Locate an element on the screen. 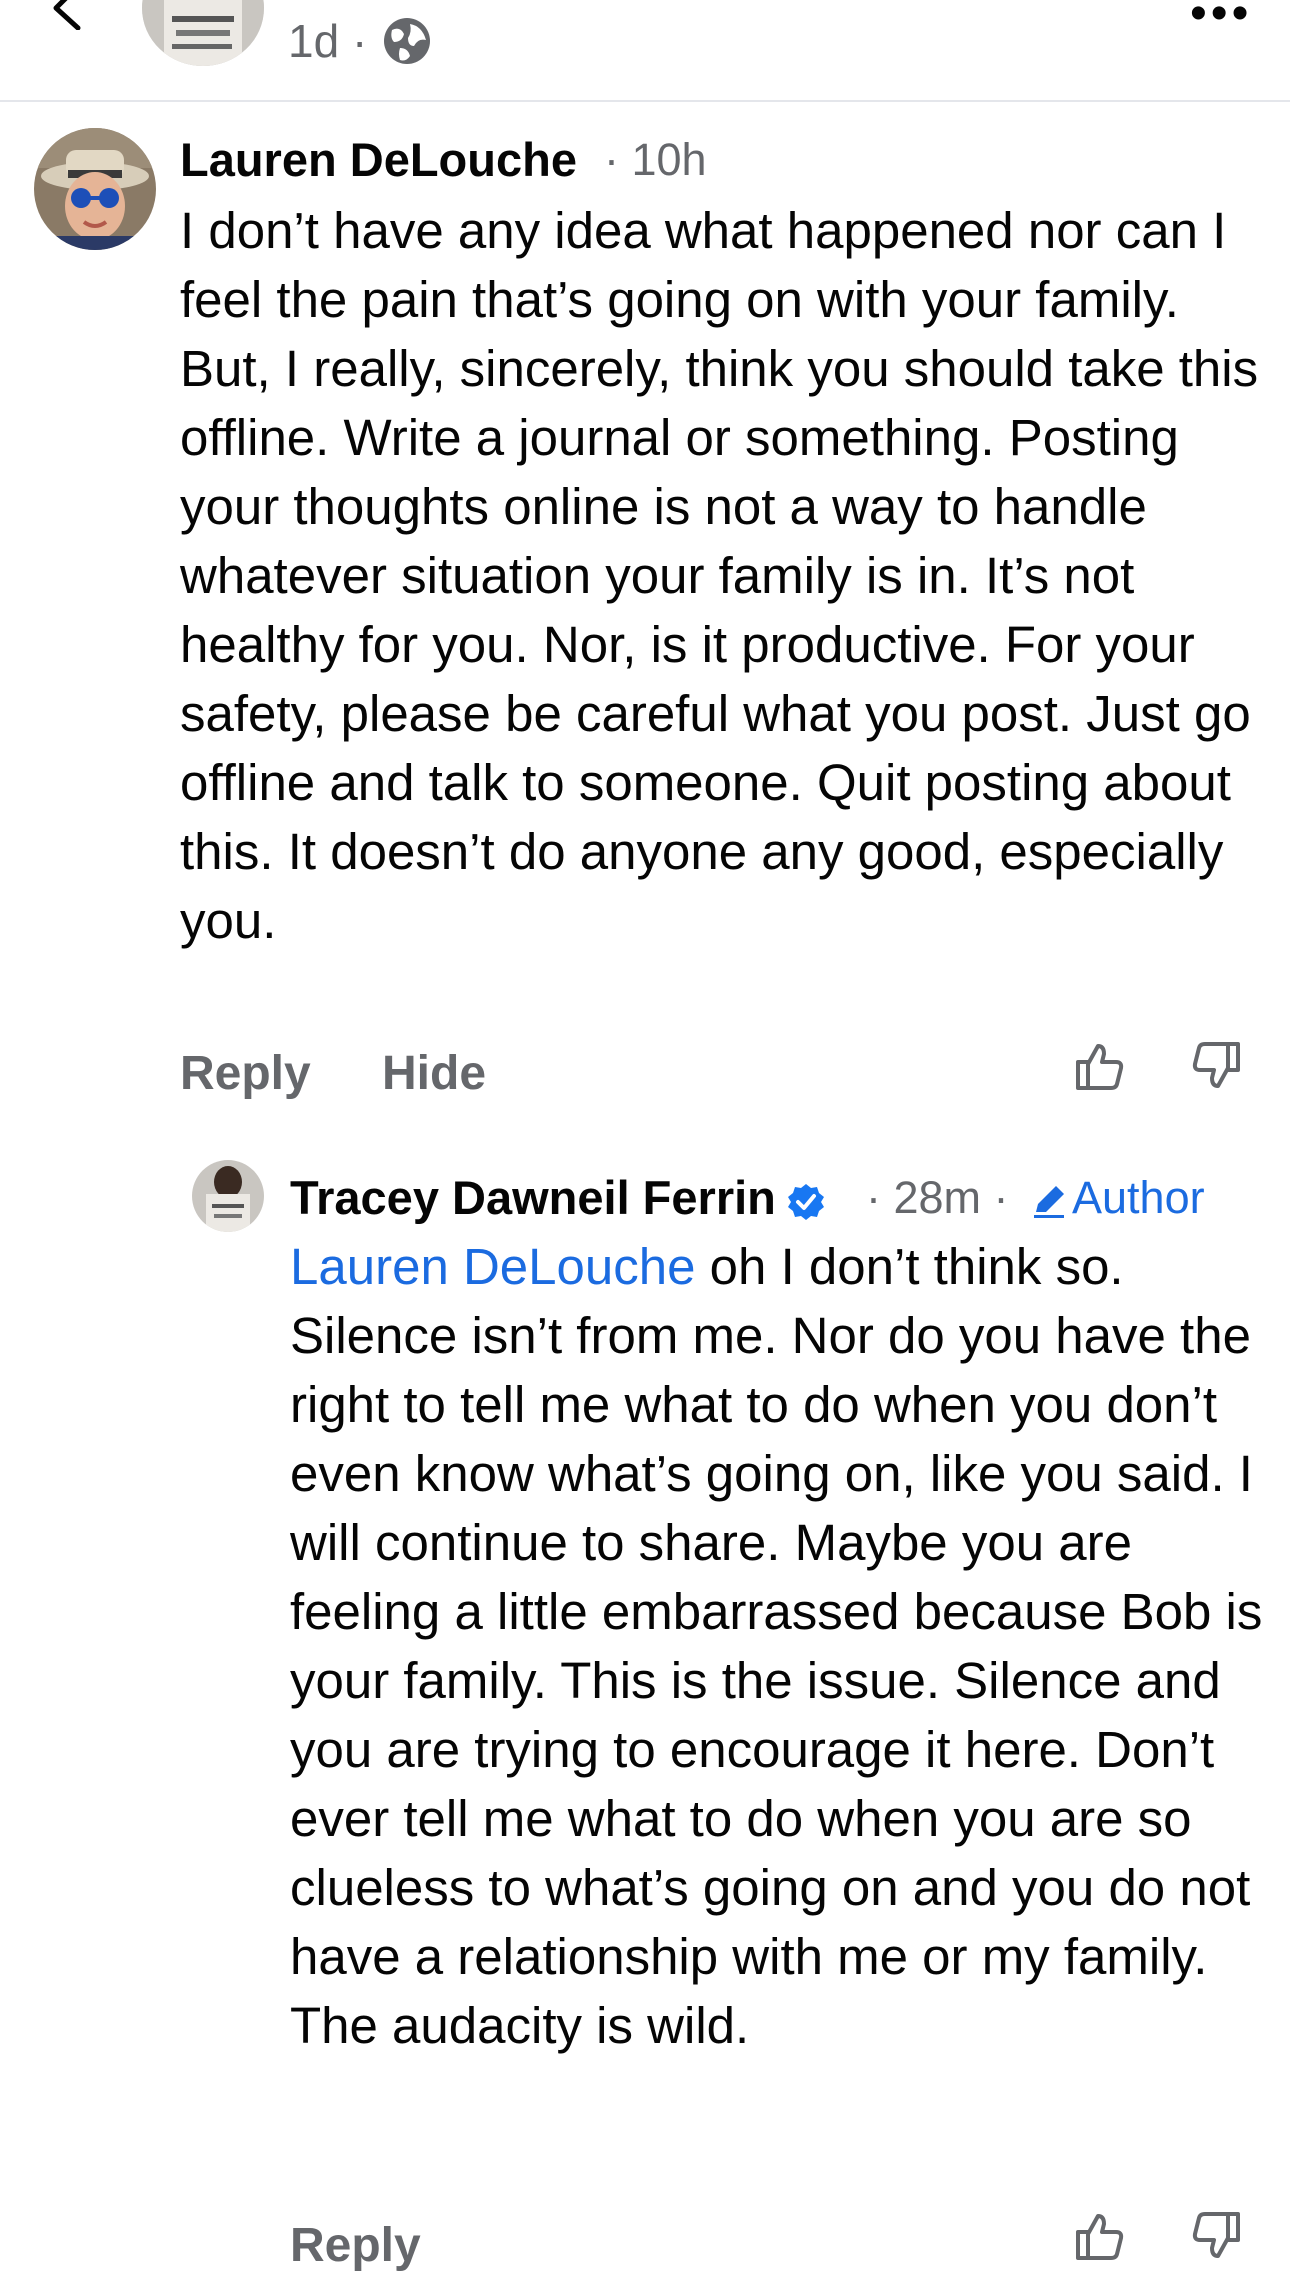 The height and width of the screenshot is (2294, 1290). back-arrow-icon is located at coordinates (68, 15).